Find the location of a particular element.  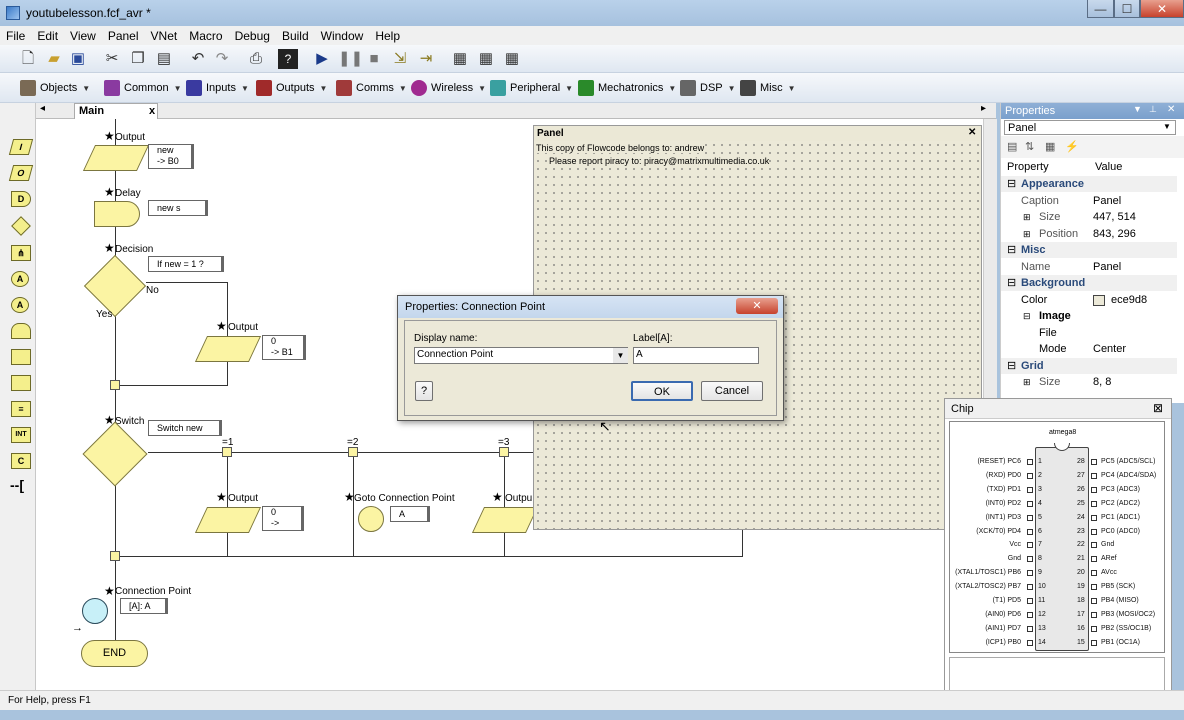

toolbar-objects: Objects ▼ is located at coordinates (55, 88).